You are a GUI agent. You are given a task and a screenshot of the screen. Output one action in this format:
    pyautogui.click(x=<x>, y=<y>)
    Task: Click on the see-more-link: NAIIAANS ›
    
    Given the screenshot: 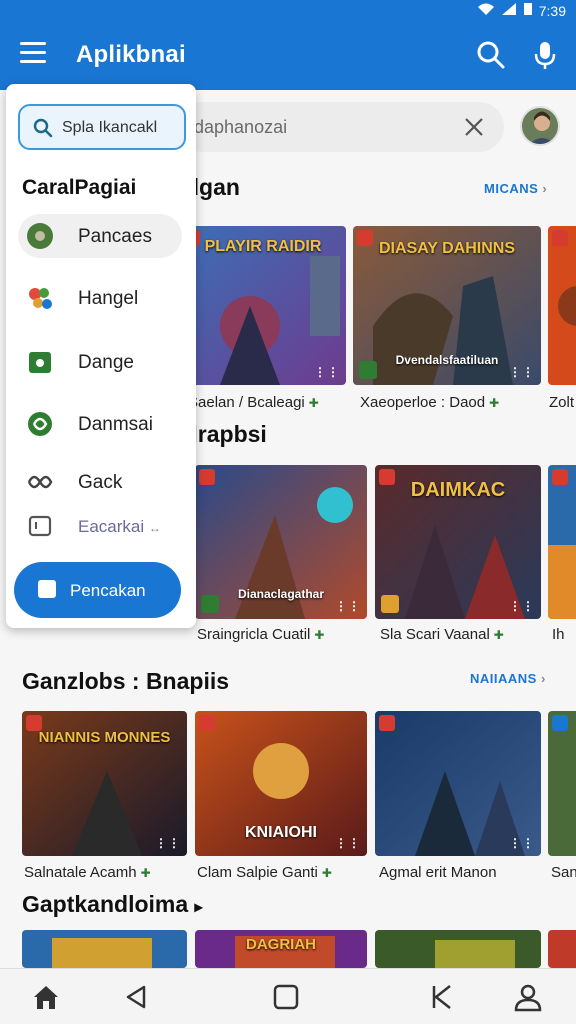 What is the action you would take?
    pyautogui.click(x=508, y=678)
    